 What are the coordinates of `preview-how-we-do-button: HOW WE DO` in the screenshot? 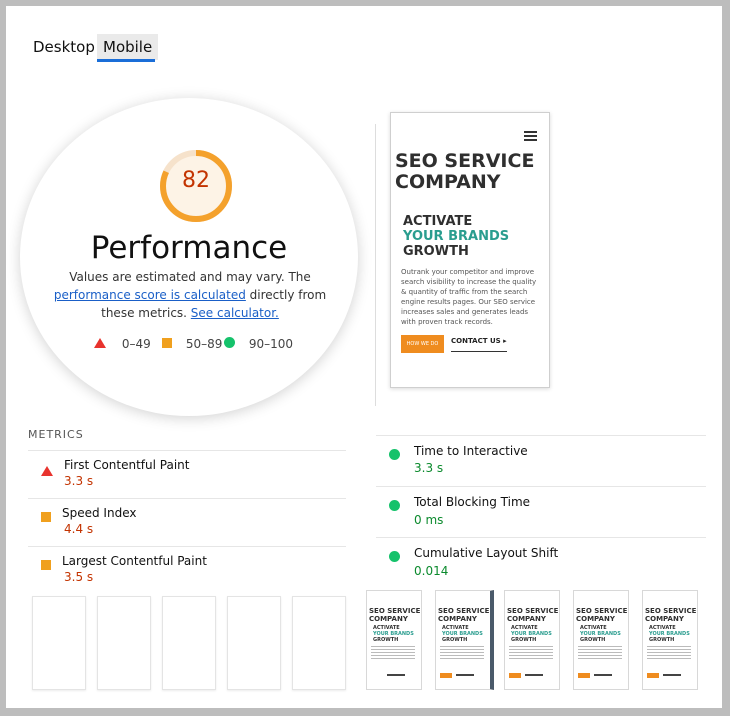 It's located at (422, 344).